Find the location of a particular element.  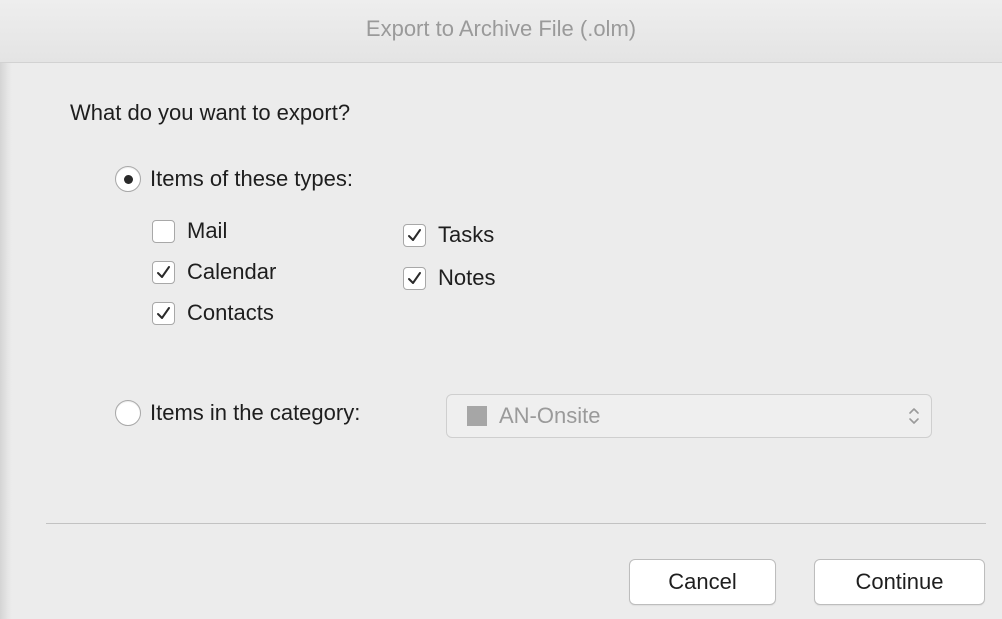

continue-button: Continue is located at coordinates (899, 582).